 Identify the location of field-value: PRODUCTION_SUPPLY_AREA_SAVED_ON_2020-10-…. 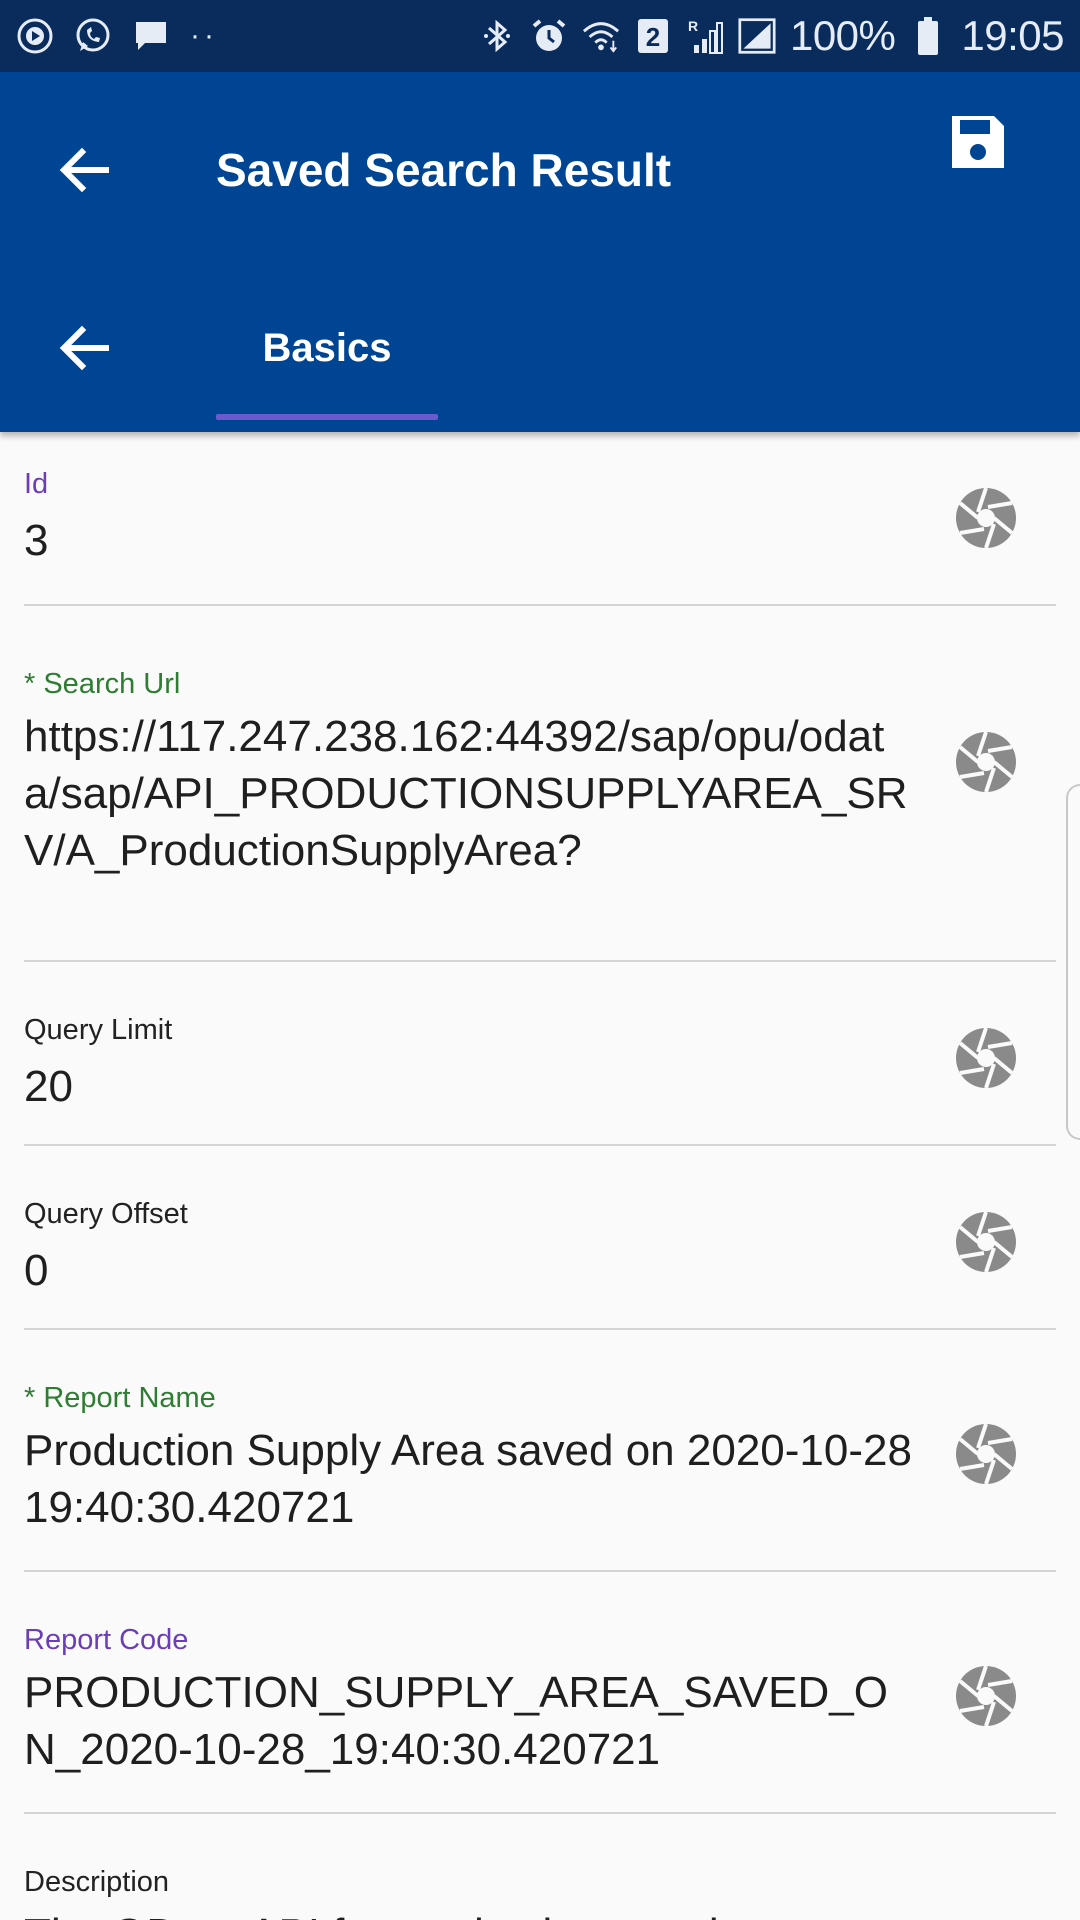
(456, 1721).